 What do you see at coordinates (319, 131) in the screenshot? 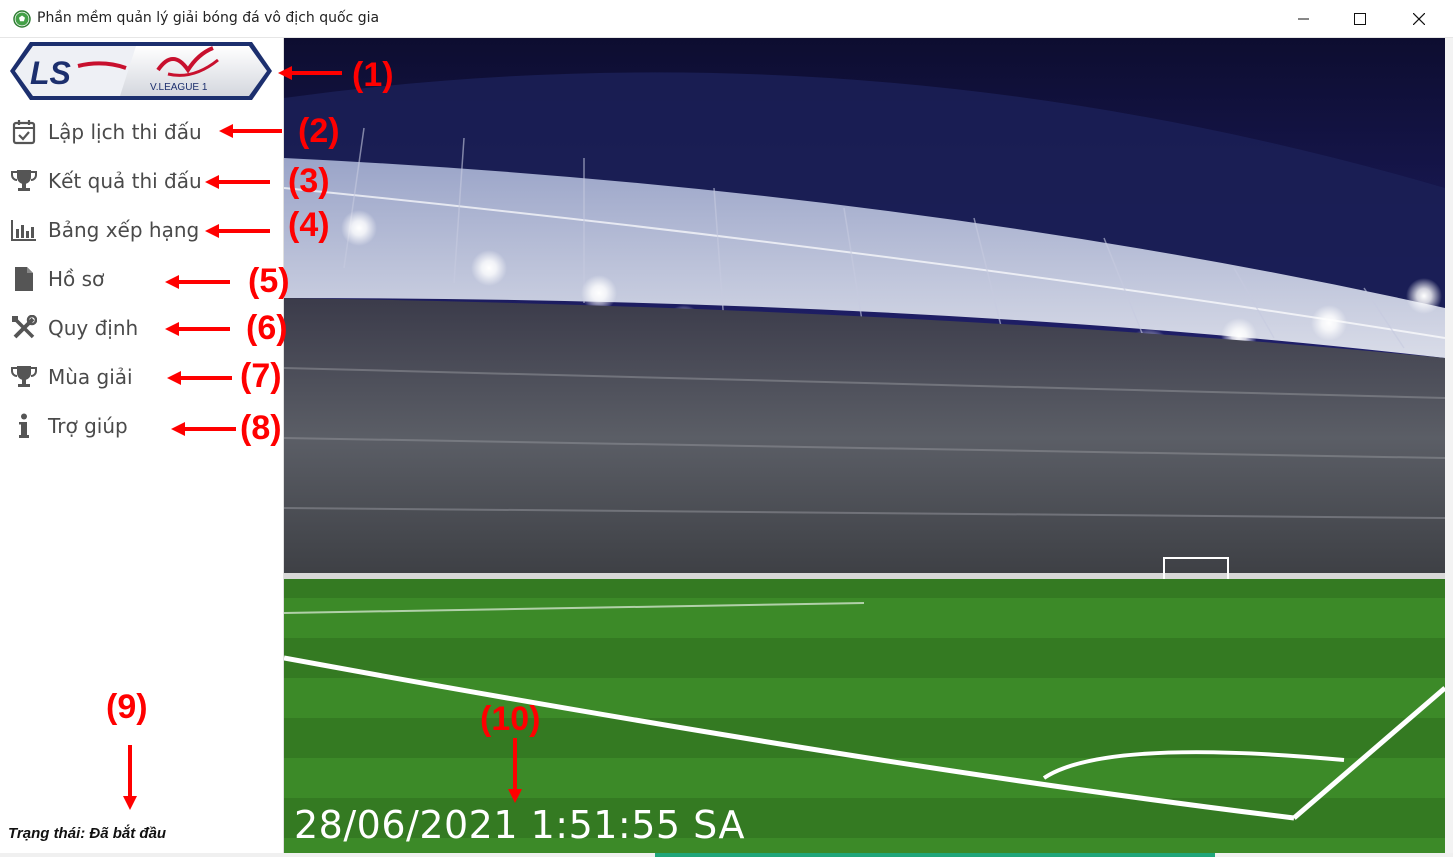
I see `annotation-label: (2)` at bounding box center [319, 131].